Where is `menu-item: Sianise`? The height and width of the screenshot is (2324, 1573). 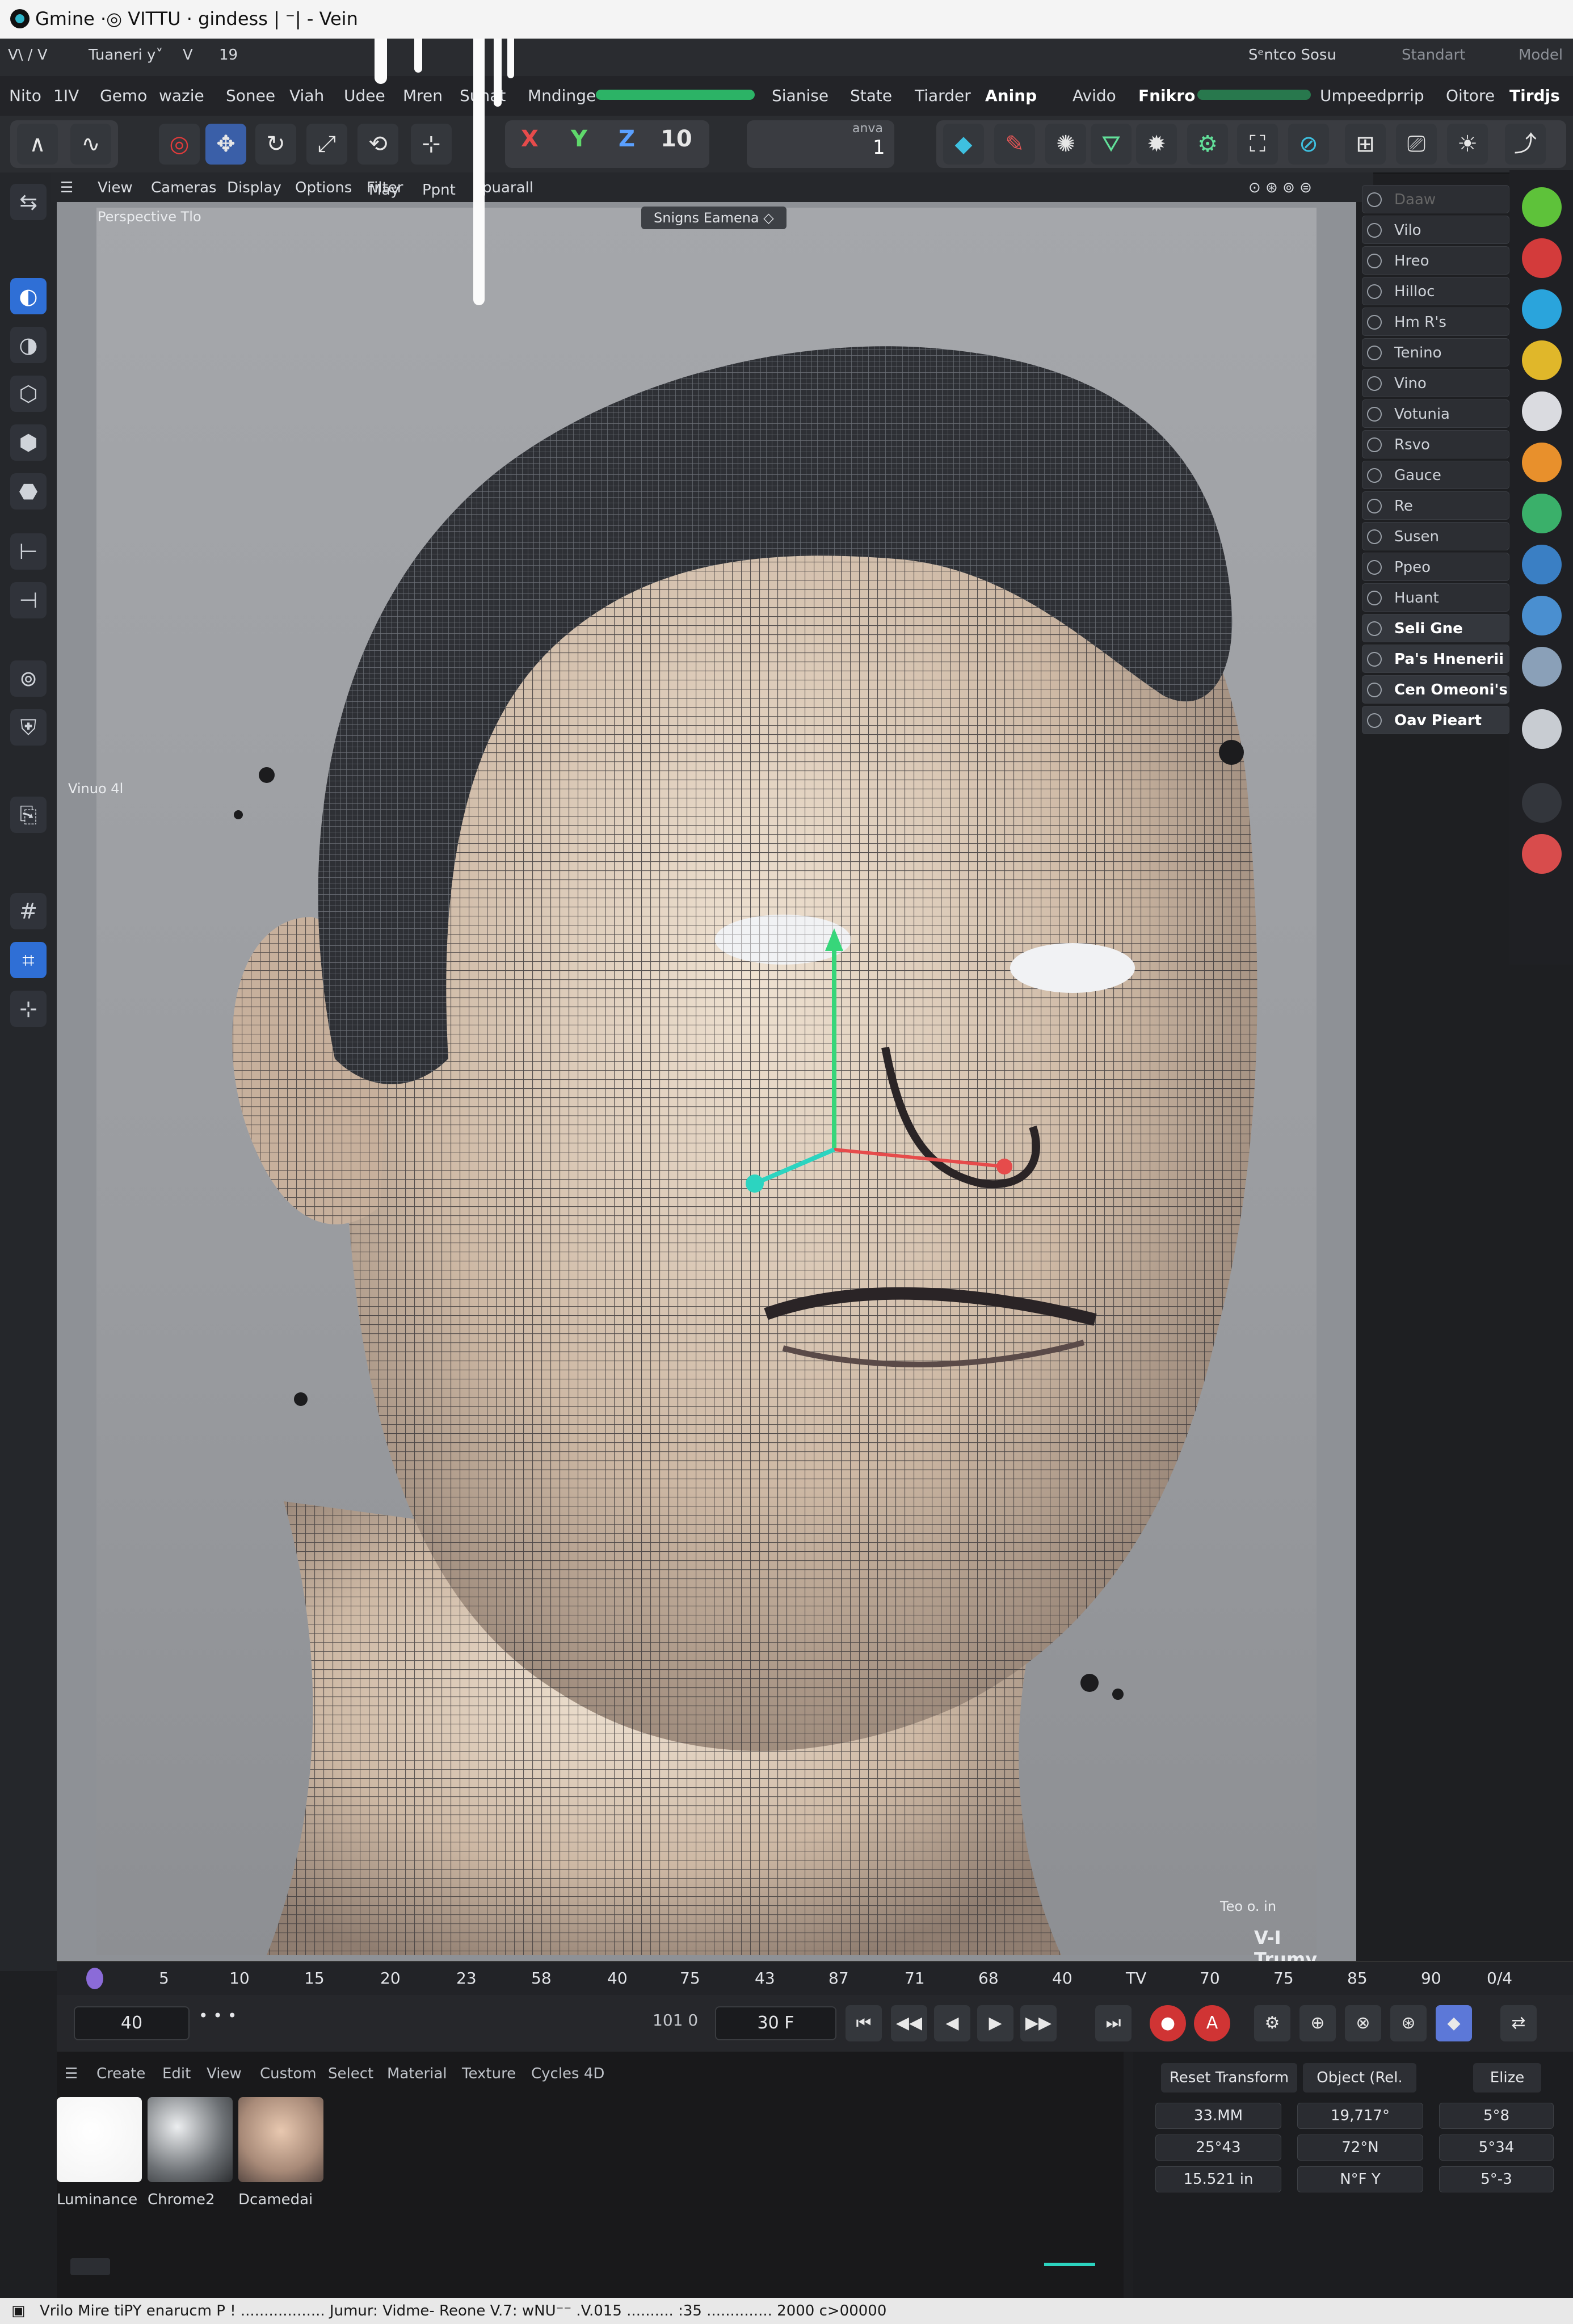 menu-item: Sianise is located at coordinates (800, 95).